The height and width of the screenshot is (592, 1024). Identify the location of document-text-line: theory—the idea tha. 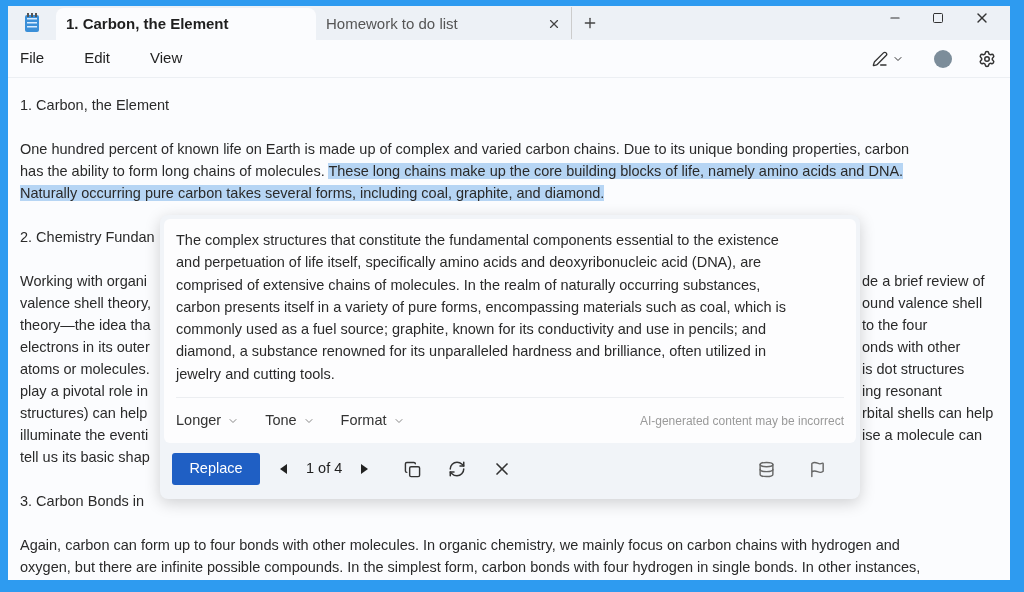
(85, 325).